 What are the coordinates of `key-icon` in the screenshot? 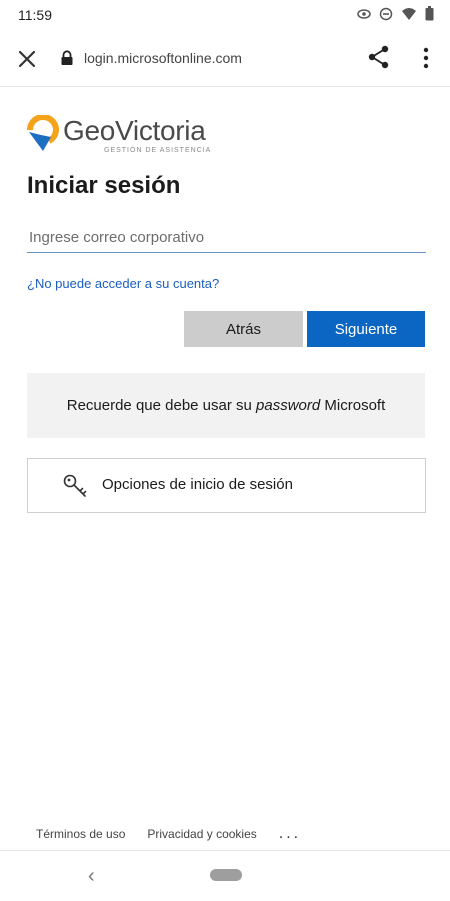 It's located at (75, 488).